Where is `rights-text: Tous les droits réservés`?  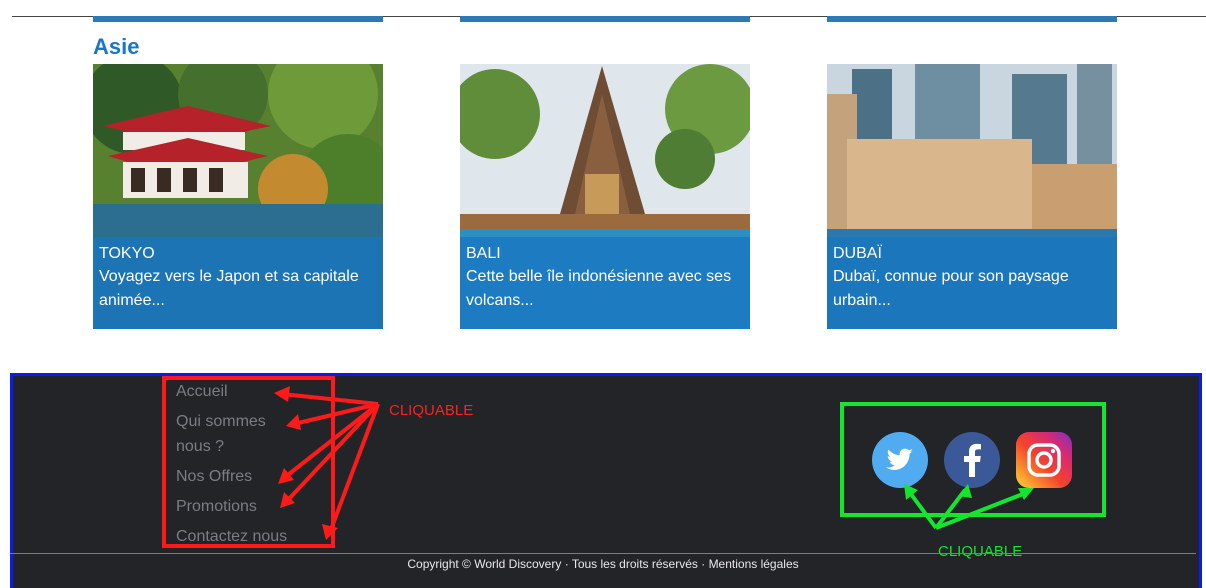 rights-text: Tous les droits réservés is located at coordinates (634, 564).